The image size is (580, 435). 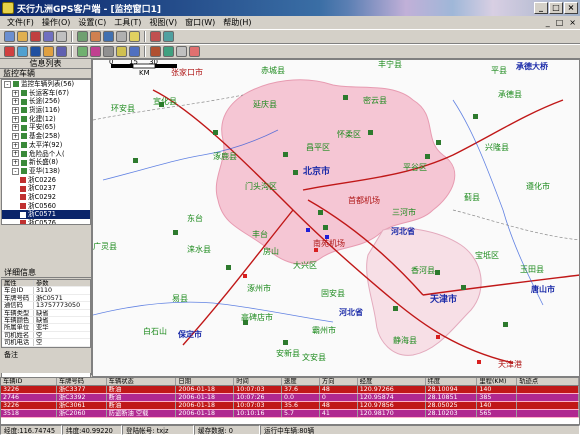 I want to click on menu-tools: 工具(T), so click(x=127, y=22).